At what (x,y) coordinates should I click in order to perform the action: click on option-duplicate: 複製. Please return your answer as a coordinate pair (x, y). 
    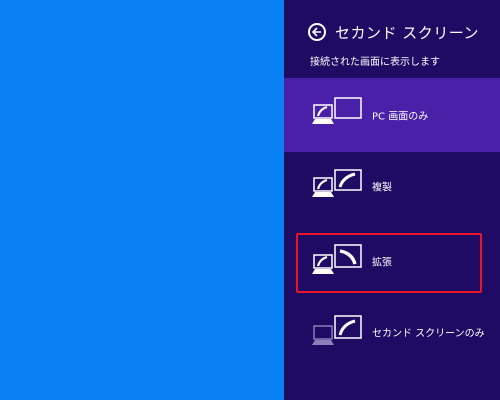
    Looking at the image, I should click on (392, 186).